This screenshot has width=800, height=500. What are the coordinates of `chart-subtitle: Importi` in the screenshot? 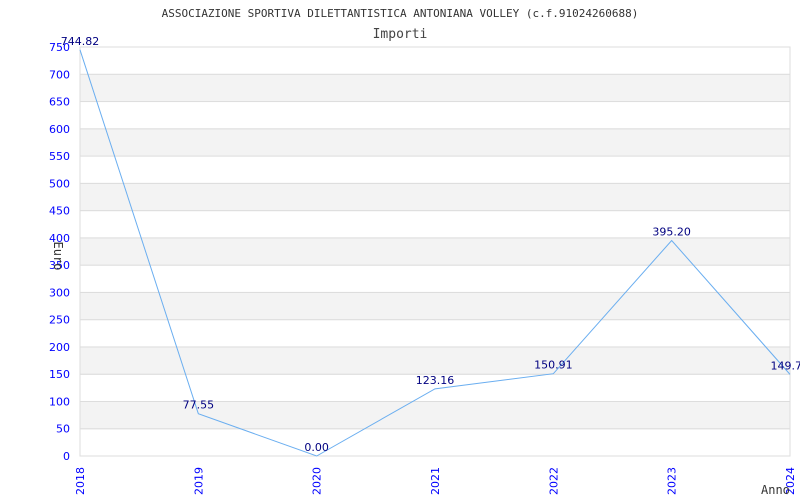 It's located at (400, 34).